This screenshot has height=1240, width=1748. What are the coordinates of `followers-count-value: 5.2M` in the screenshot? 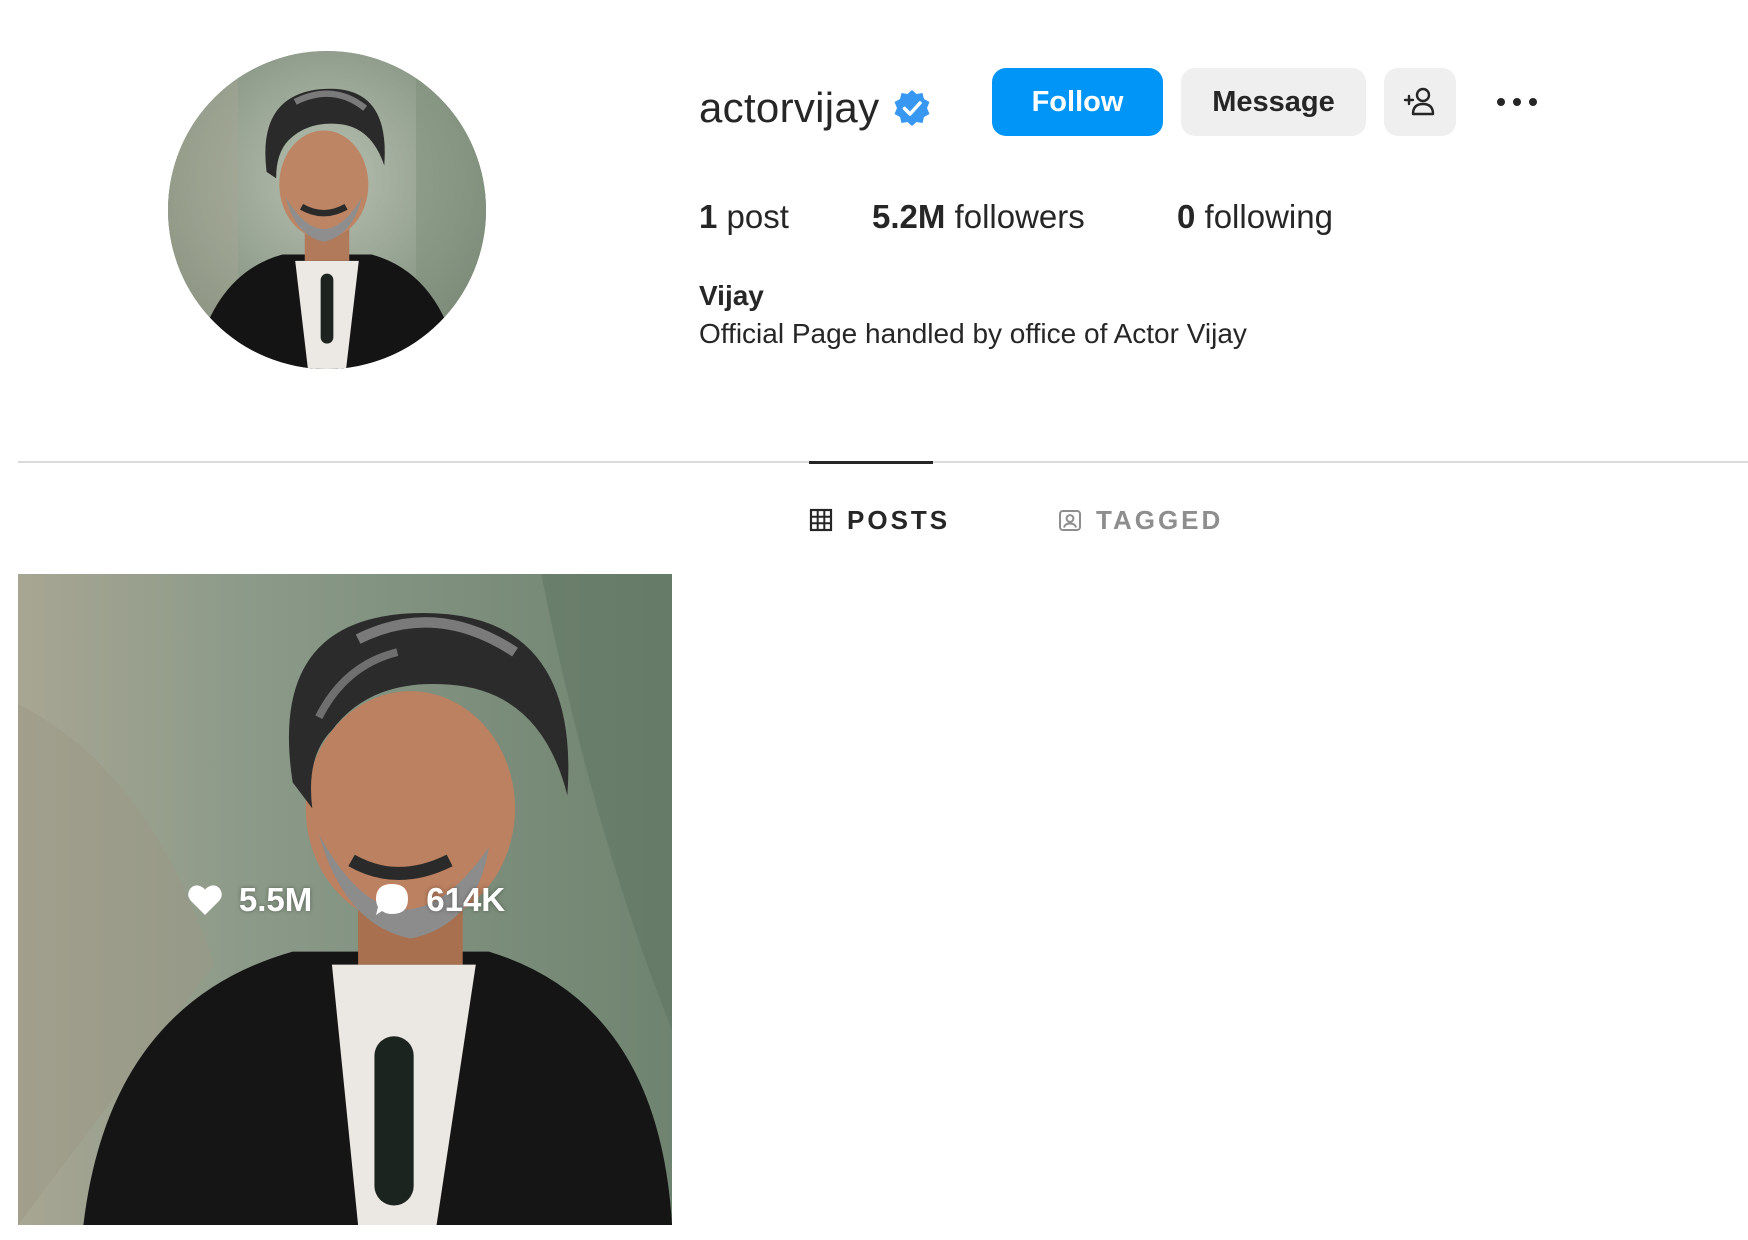 It's located at (909, 216).